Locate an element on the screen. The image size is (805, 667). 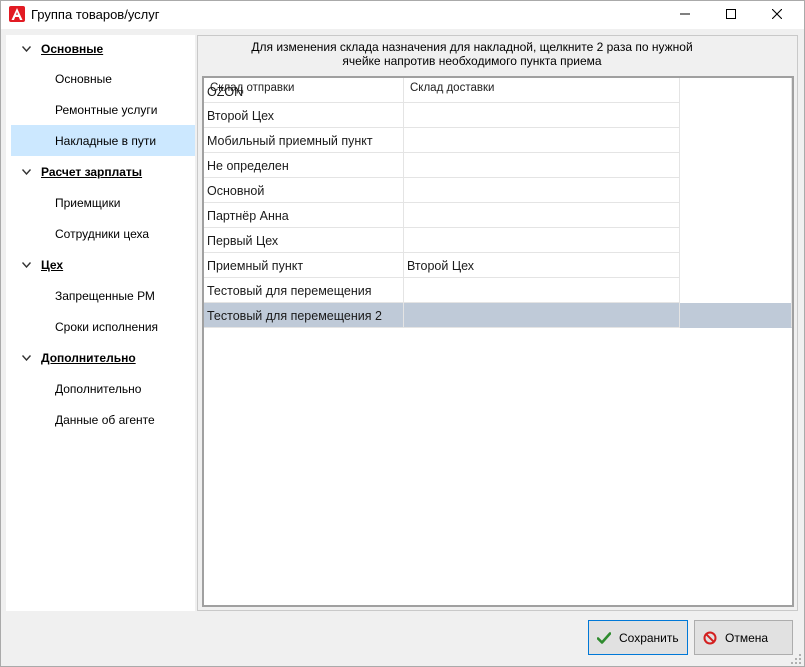
sidebar-item-invoices-in-transit: Накладные в пути is located at coordinates (103, 140).